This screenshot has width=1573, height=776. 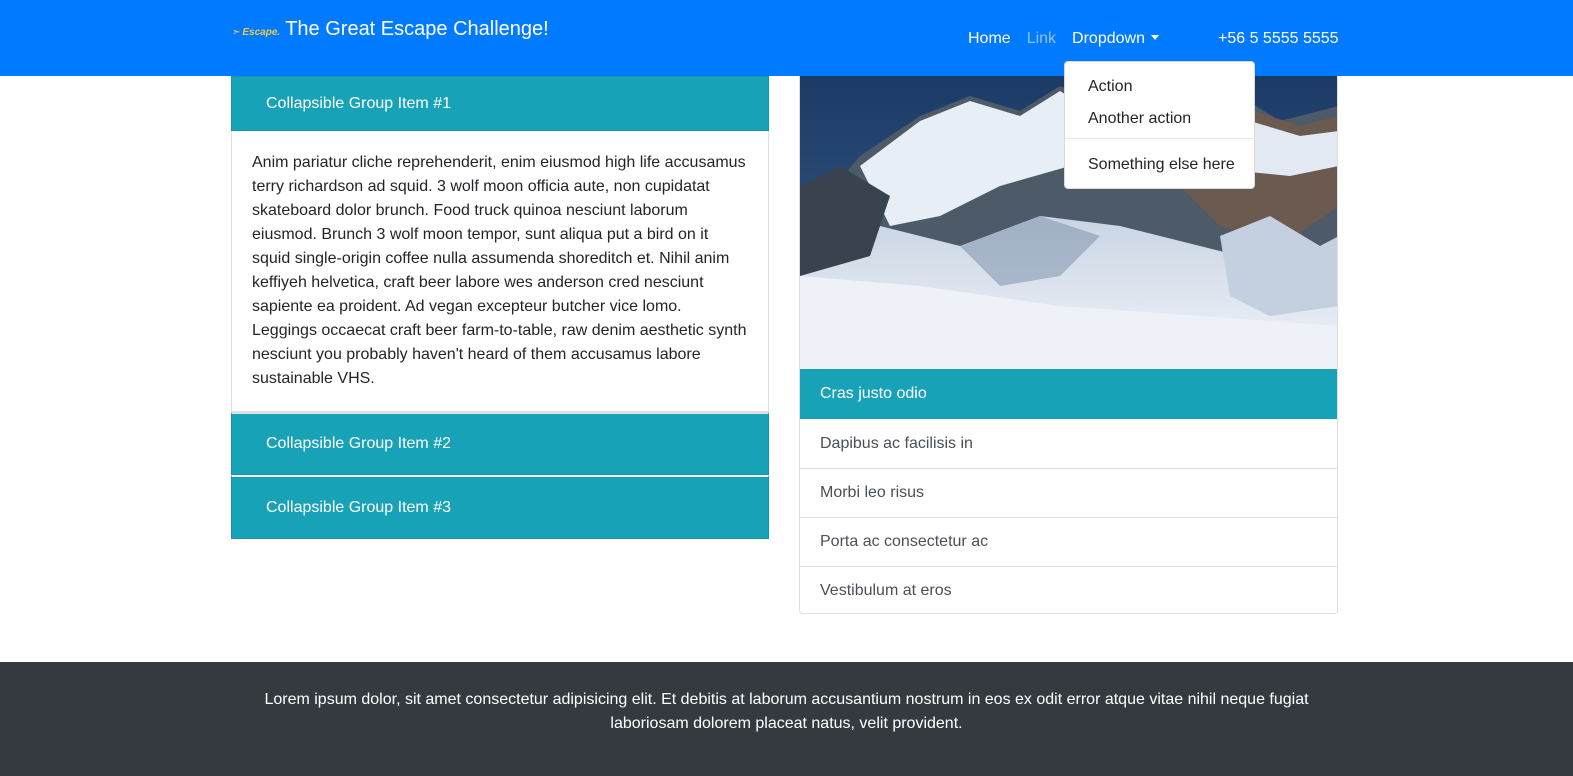 What do you see at coordinates (500, 443) in the screenshot?
I see `accordion-header-2: Collapsible Group Item #2` at bounding box center [500, 443].